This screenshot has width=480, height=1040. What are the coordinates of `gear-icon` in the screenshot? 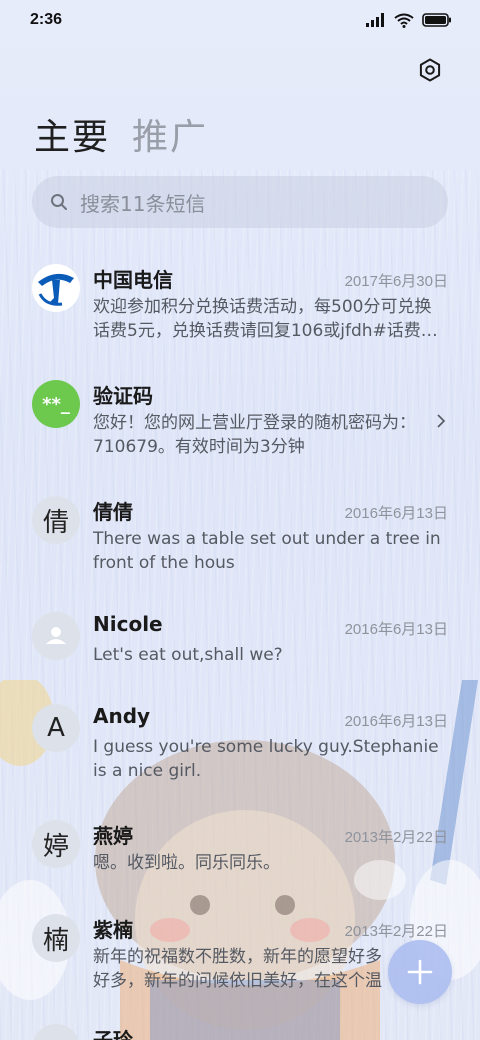 It's located at (430, 70).